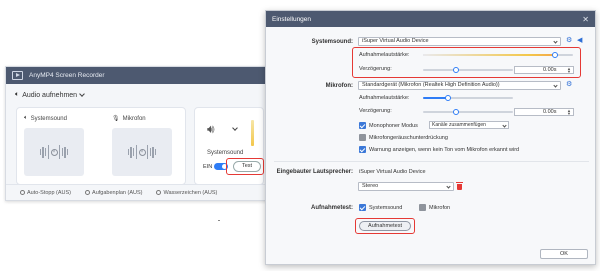 Image resolution: width=600 pixels, height=271 pixels. I want to click on microphone-label: Mikrofon, so click(134, 118).